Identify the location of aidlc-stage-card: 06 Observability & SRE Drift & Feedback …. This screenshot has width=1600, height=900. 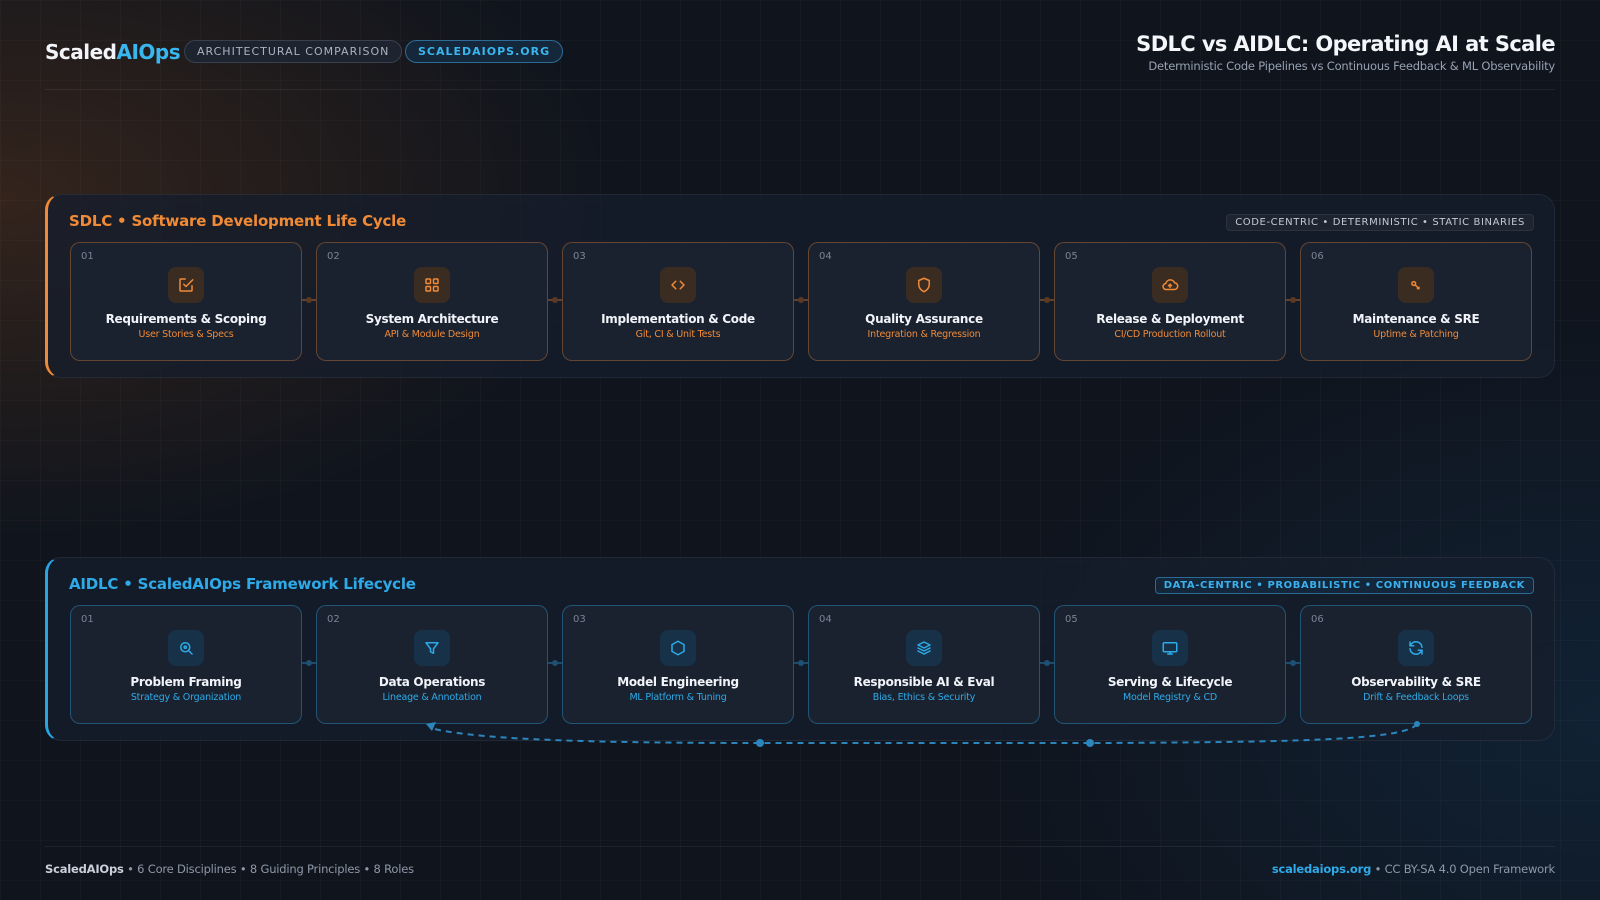
(1416, 664).